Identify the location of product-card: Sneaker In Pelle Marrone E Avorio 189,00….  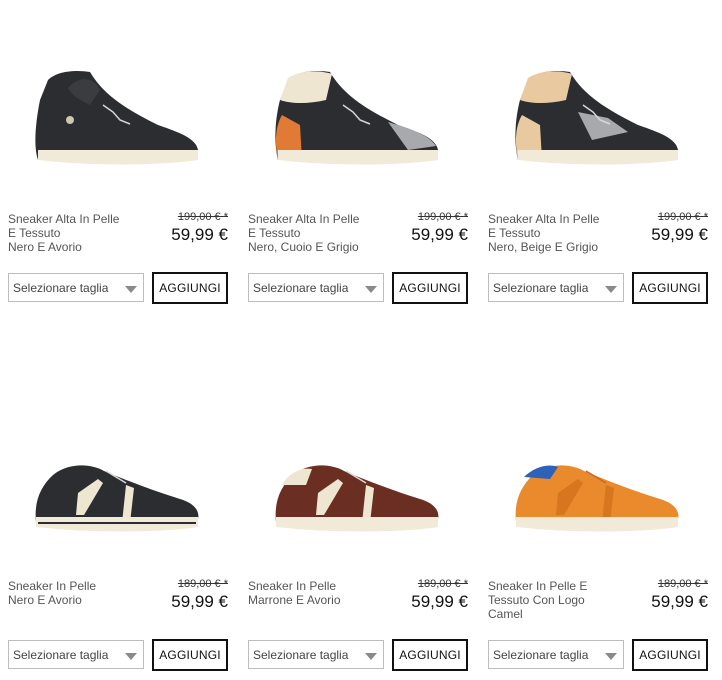
(358, 519).